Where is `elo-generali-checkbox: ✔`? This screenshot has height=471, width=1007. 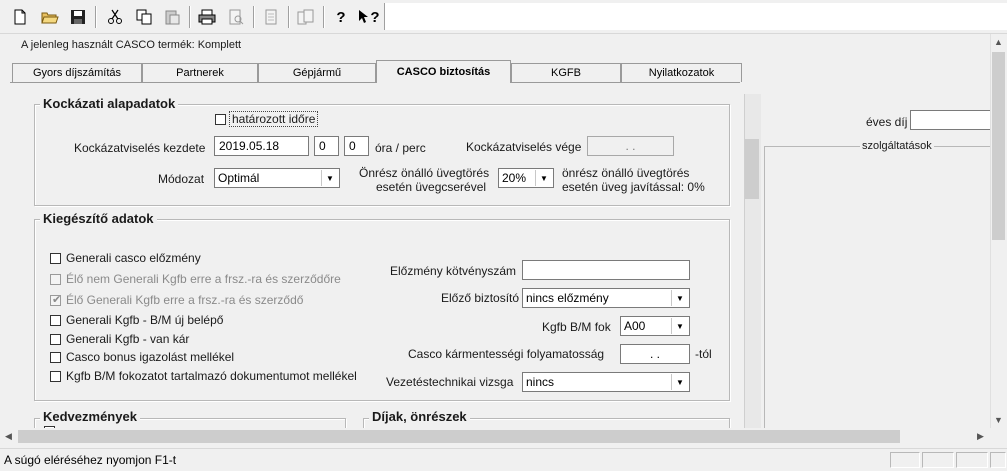 elo-generali-checkbox: ✔ is located at coordinates (56, 300).